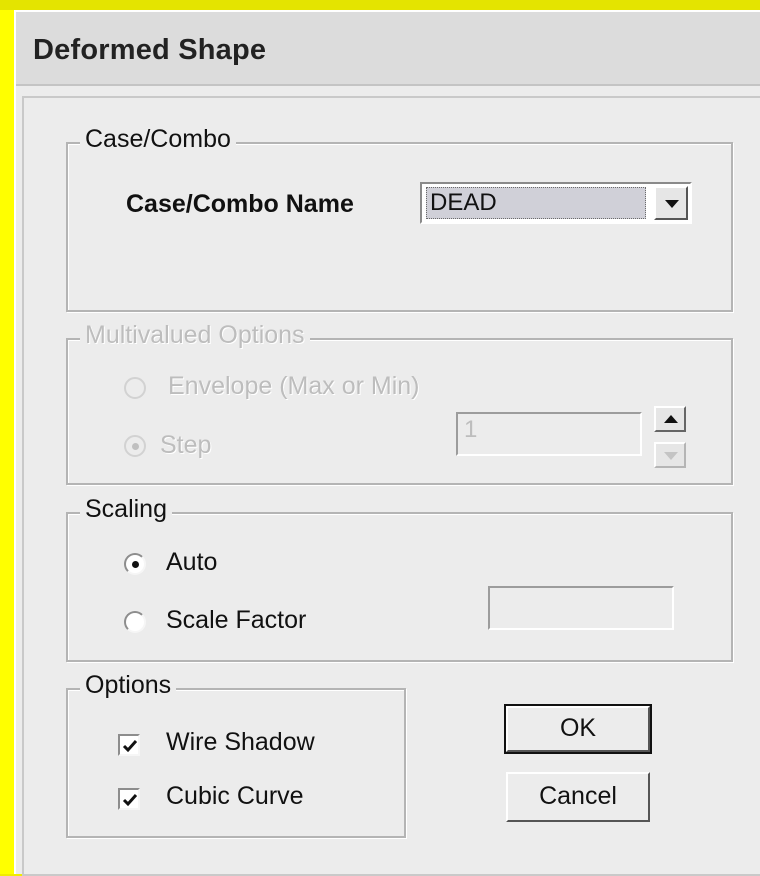 The image size is (760, 876). I want to click on scale-factor-radio, so click(135, 622).